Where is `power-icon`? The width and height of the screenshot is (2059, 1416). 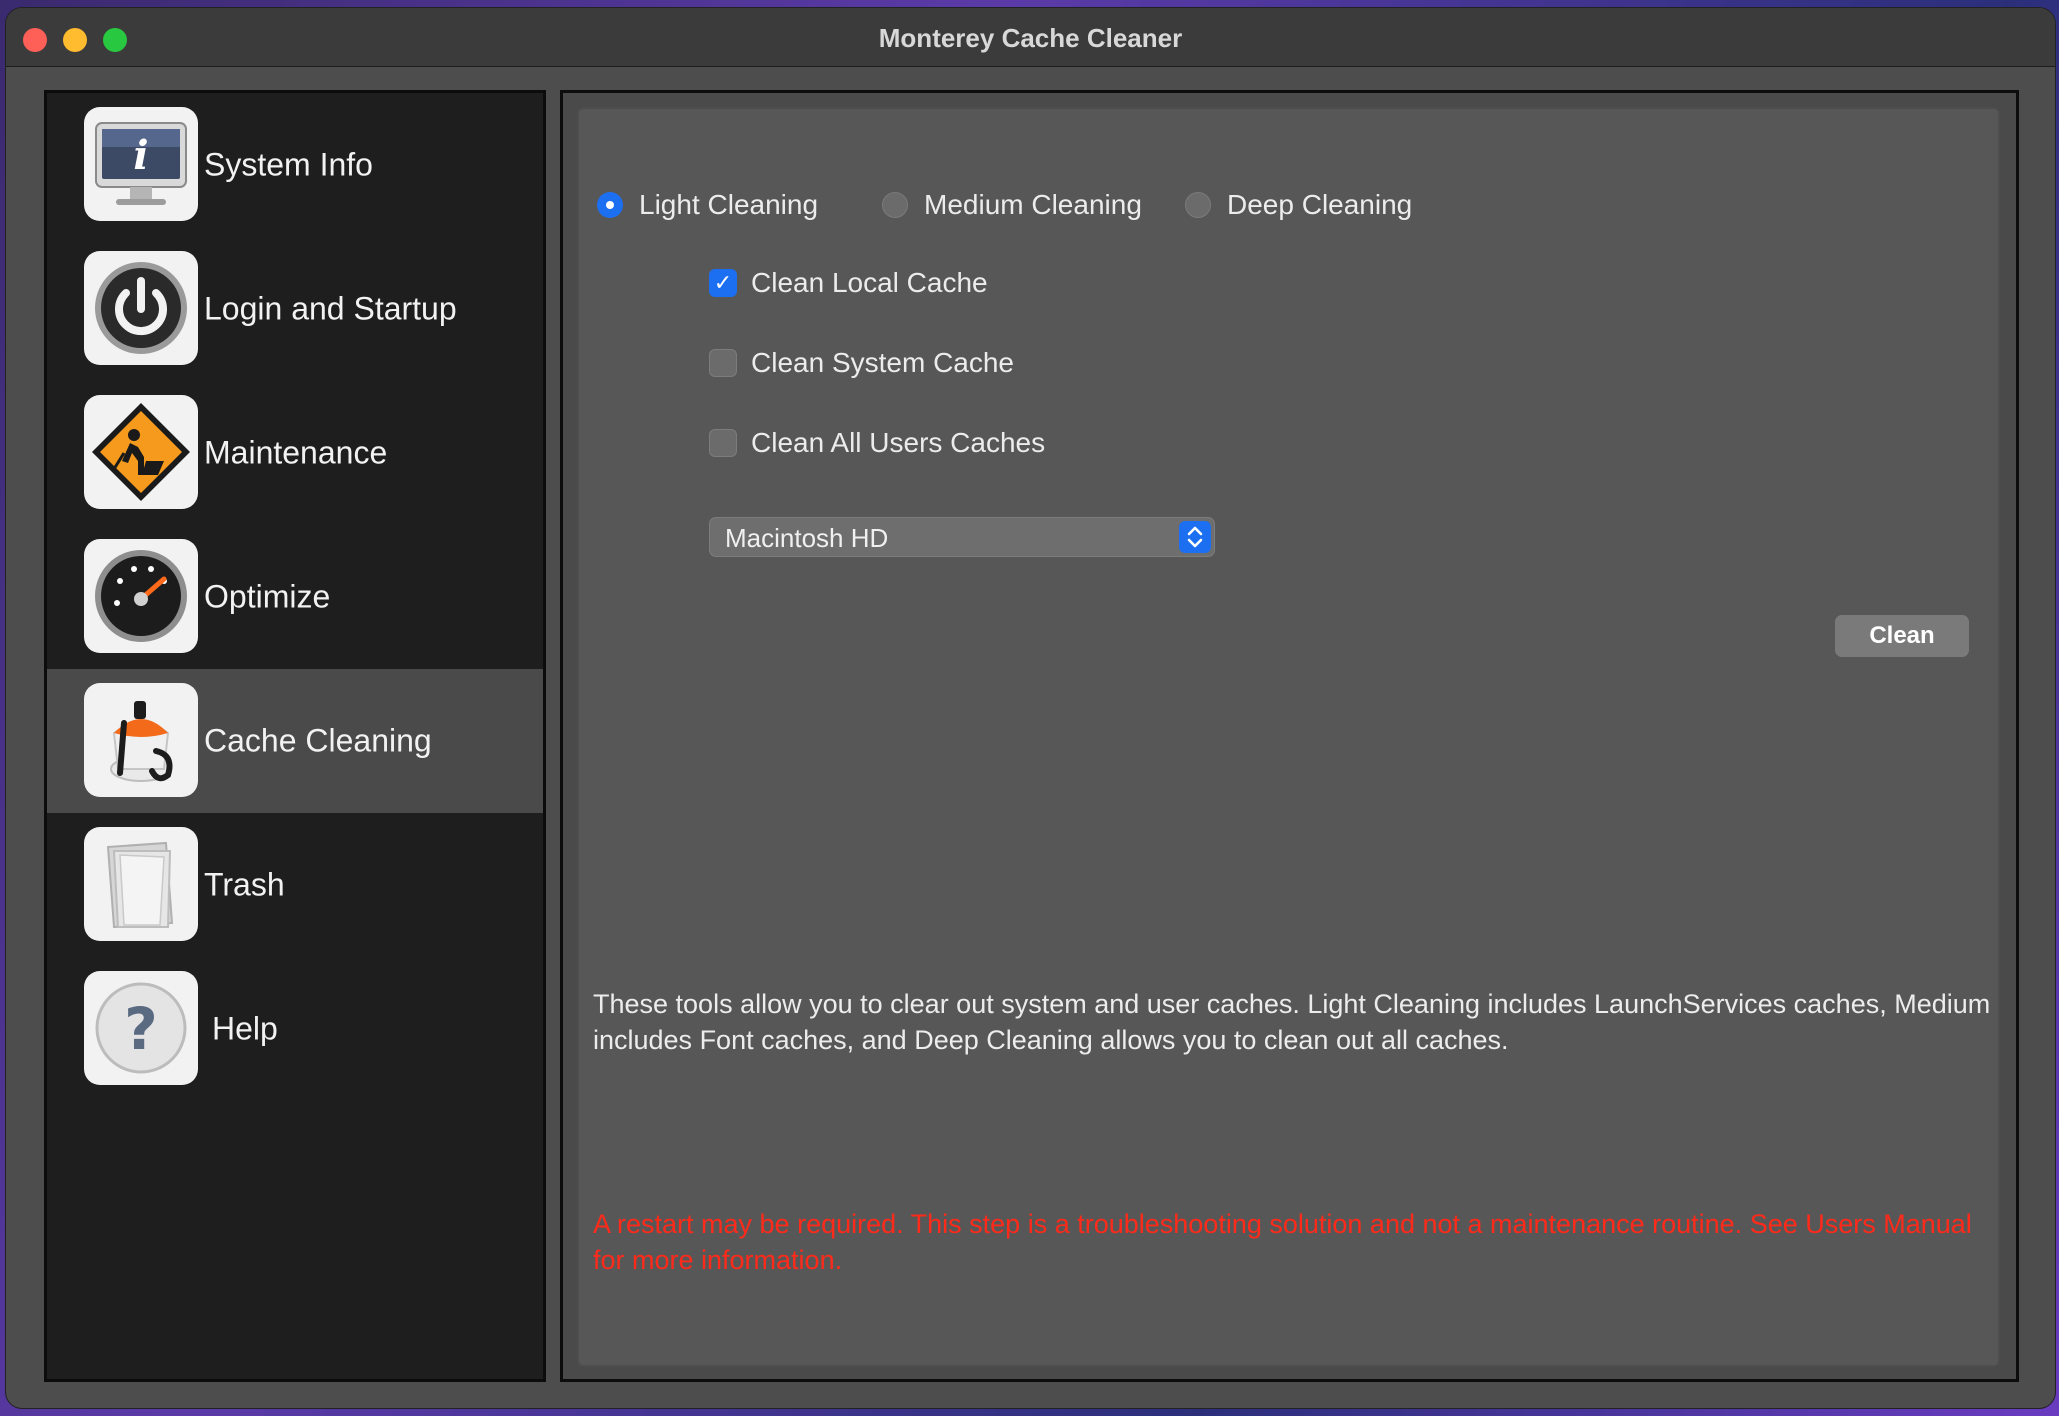 power-icon is located at coordinates (141, 308).